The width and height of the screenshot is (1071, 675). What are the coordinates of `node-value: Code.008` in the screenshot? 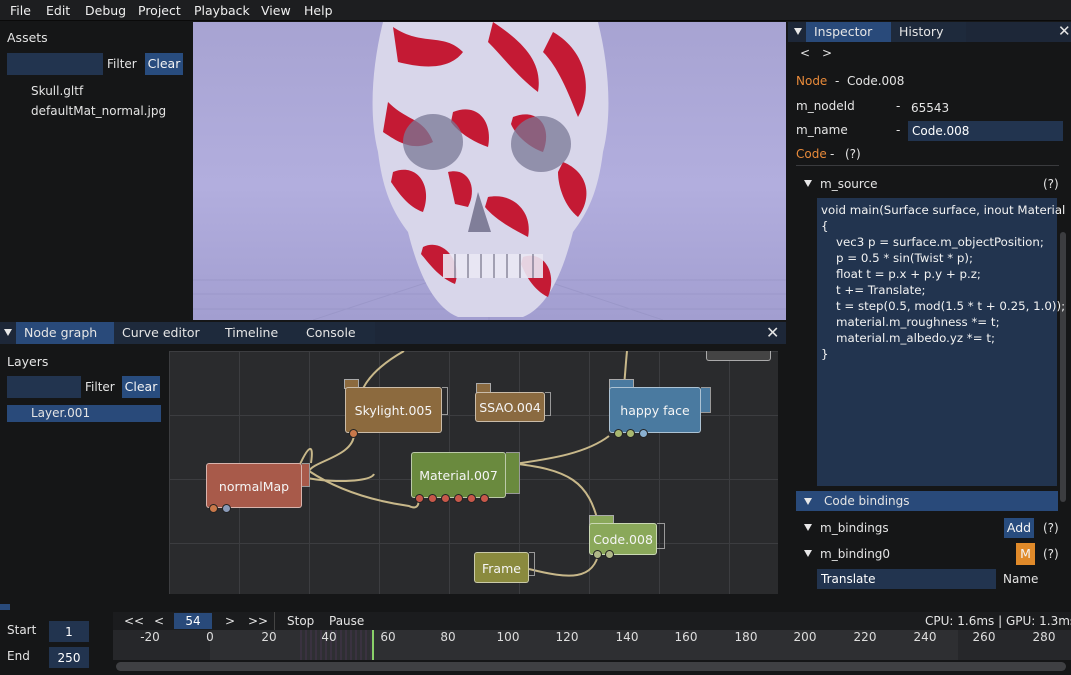 It's located at (876, 81).